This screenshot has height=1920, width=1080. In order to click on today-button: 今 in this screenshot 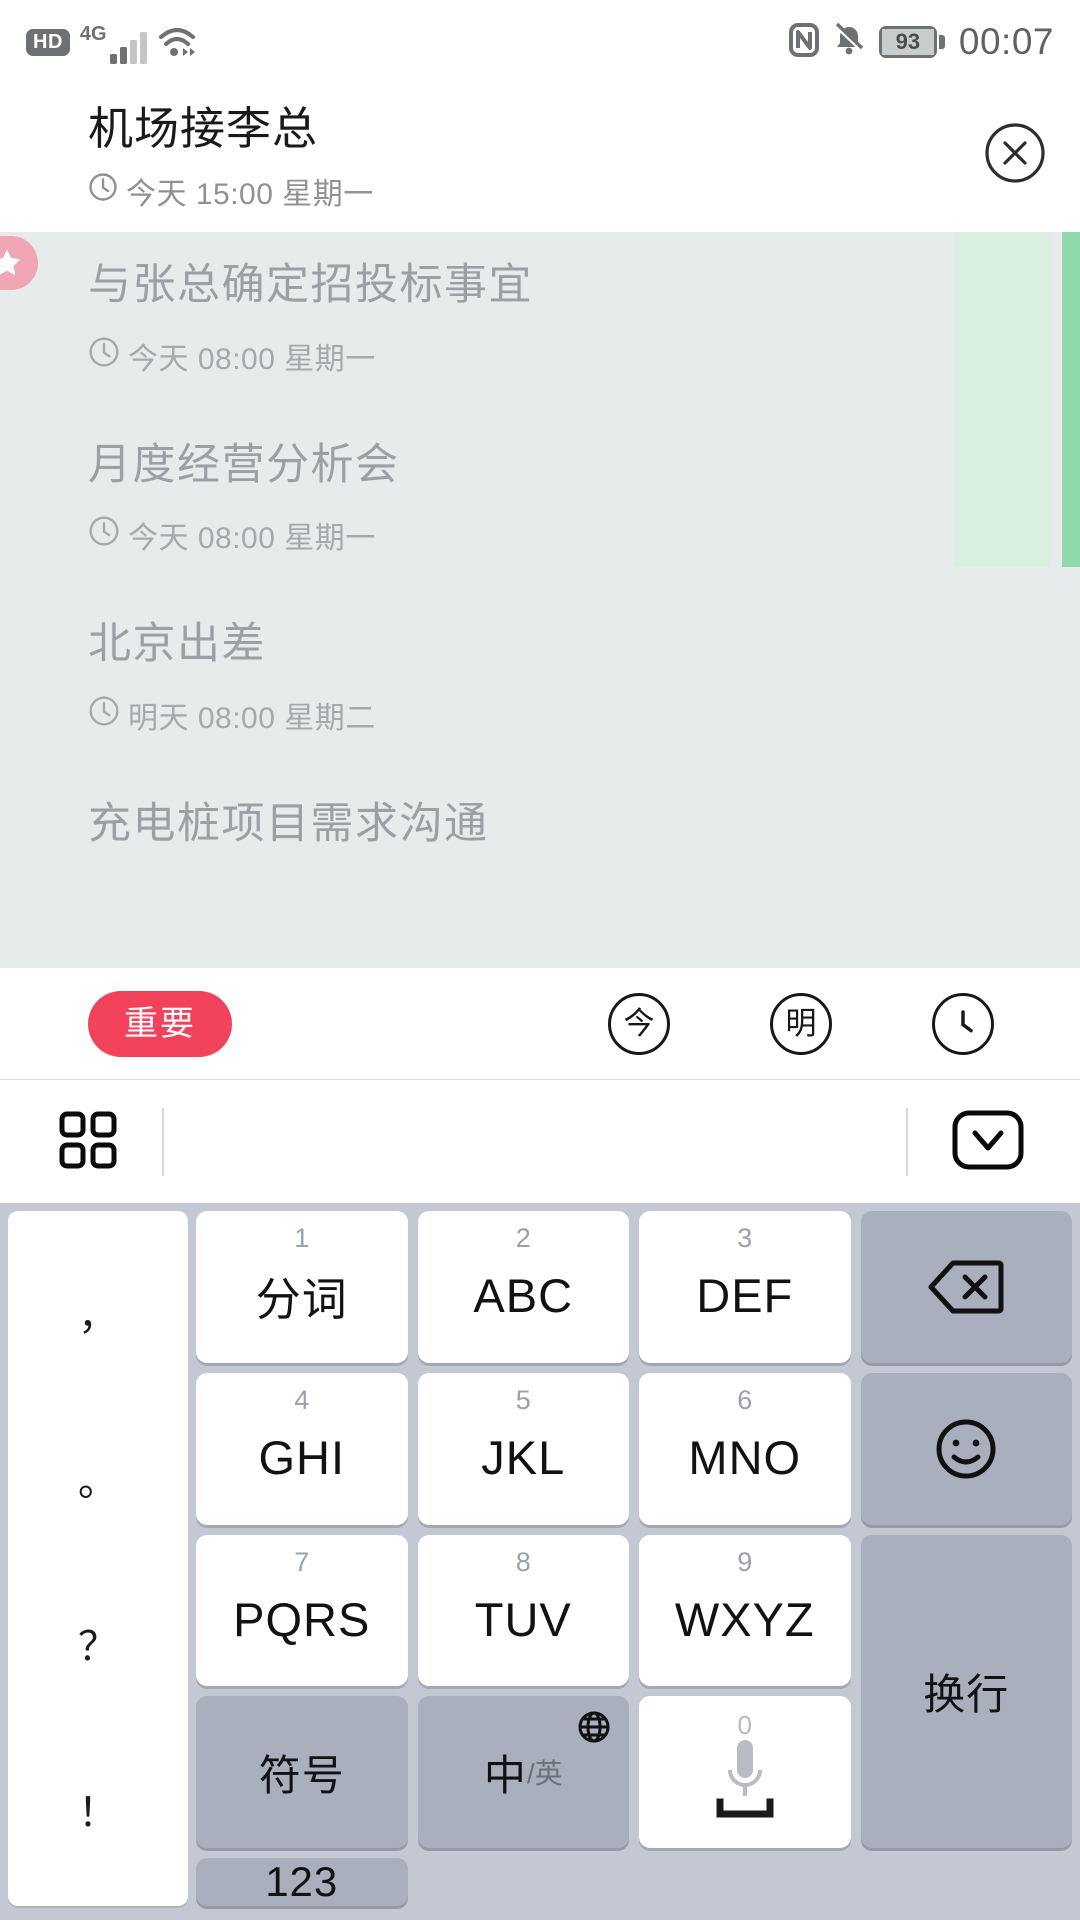, I will do `click(639, 1023)`.